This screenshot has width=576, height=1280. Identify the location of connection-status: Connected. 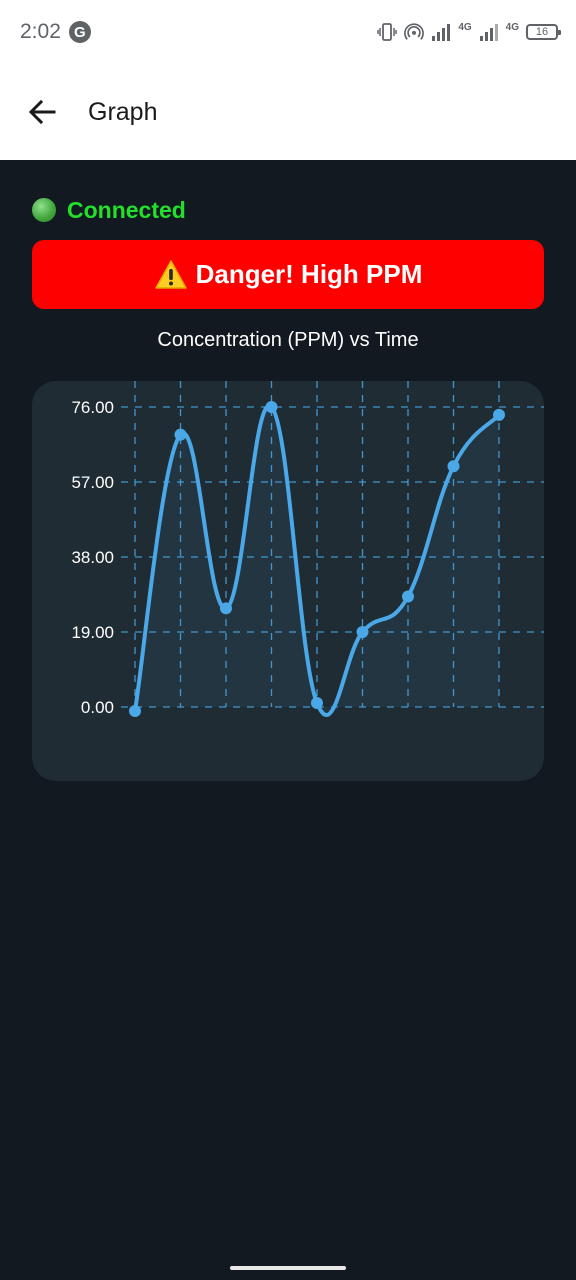
(288, 210).